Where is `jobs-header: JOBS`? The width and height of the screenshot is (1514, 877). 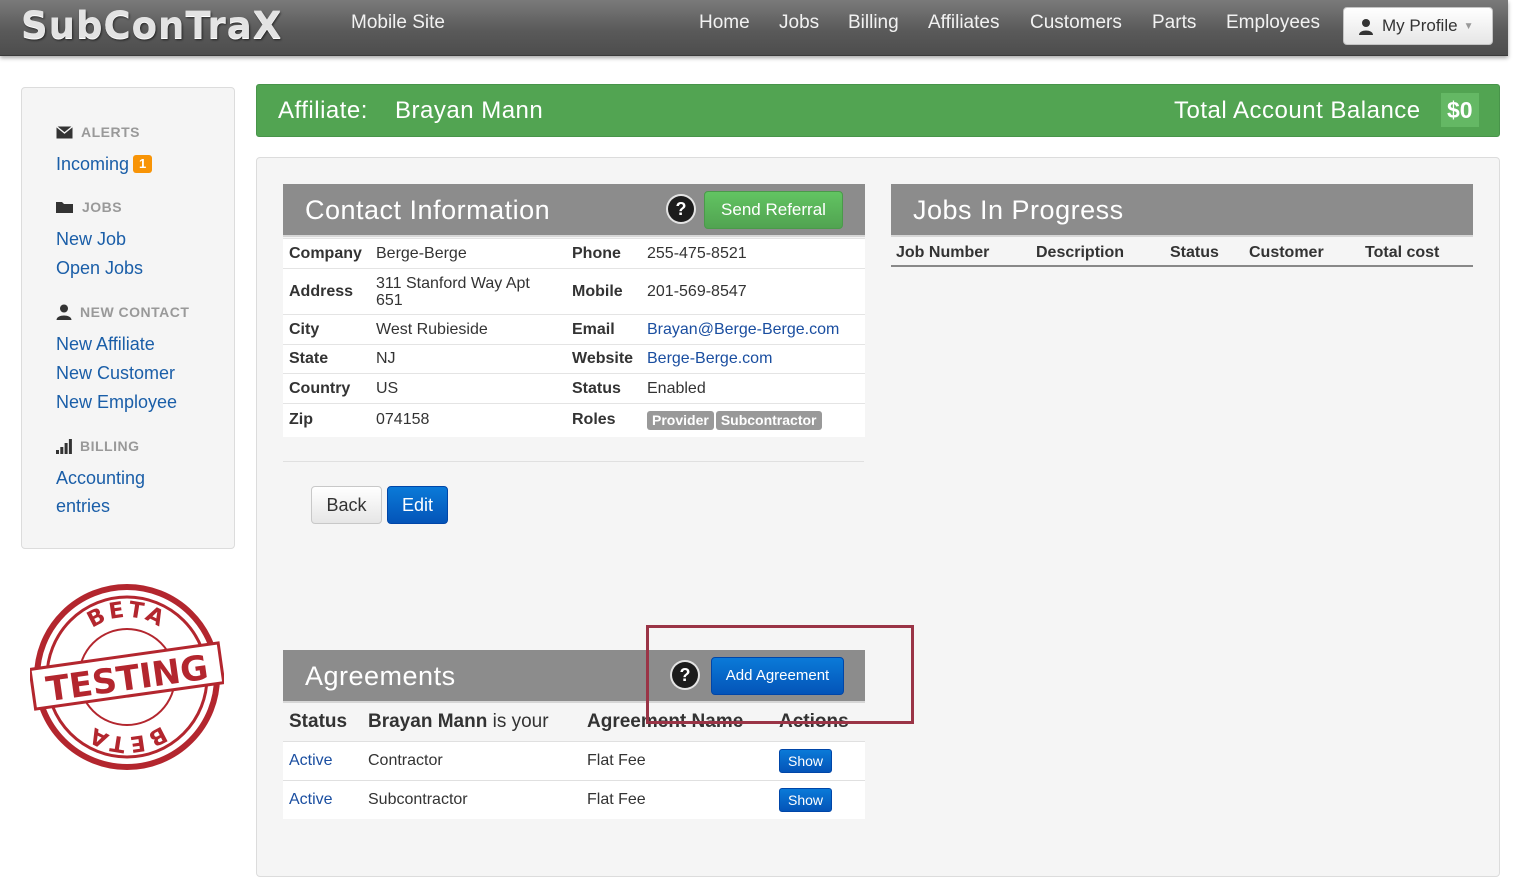 jobs-header: JOBS is located at coordinates (89, 207).